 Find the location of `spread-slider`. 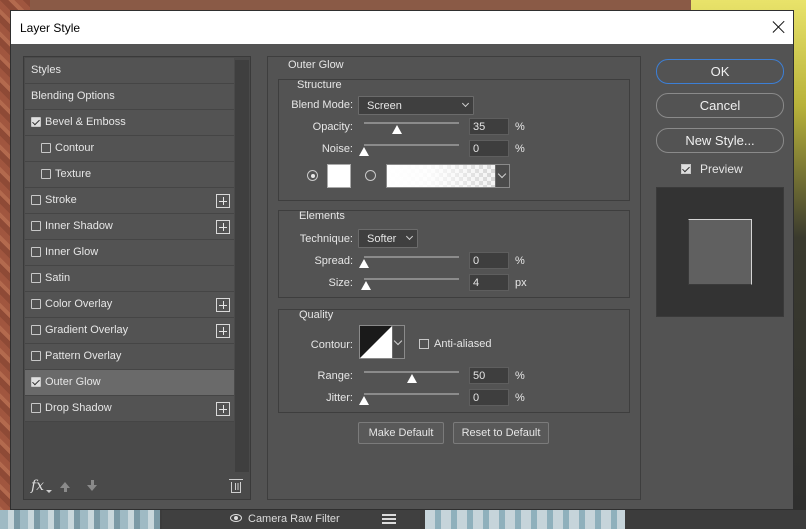

spread-slider is located at coordinates (409, 262).